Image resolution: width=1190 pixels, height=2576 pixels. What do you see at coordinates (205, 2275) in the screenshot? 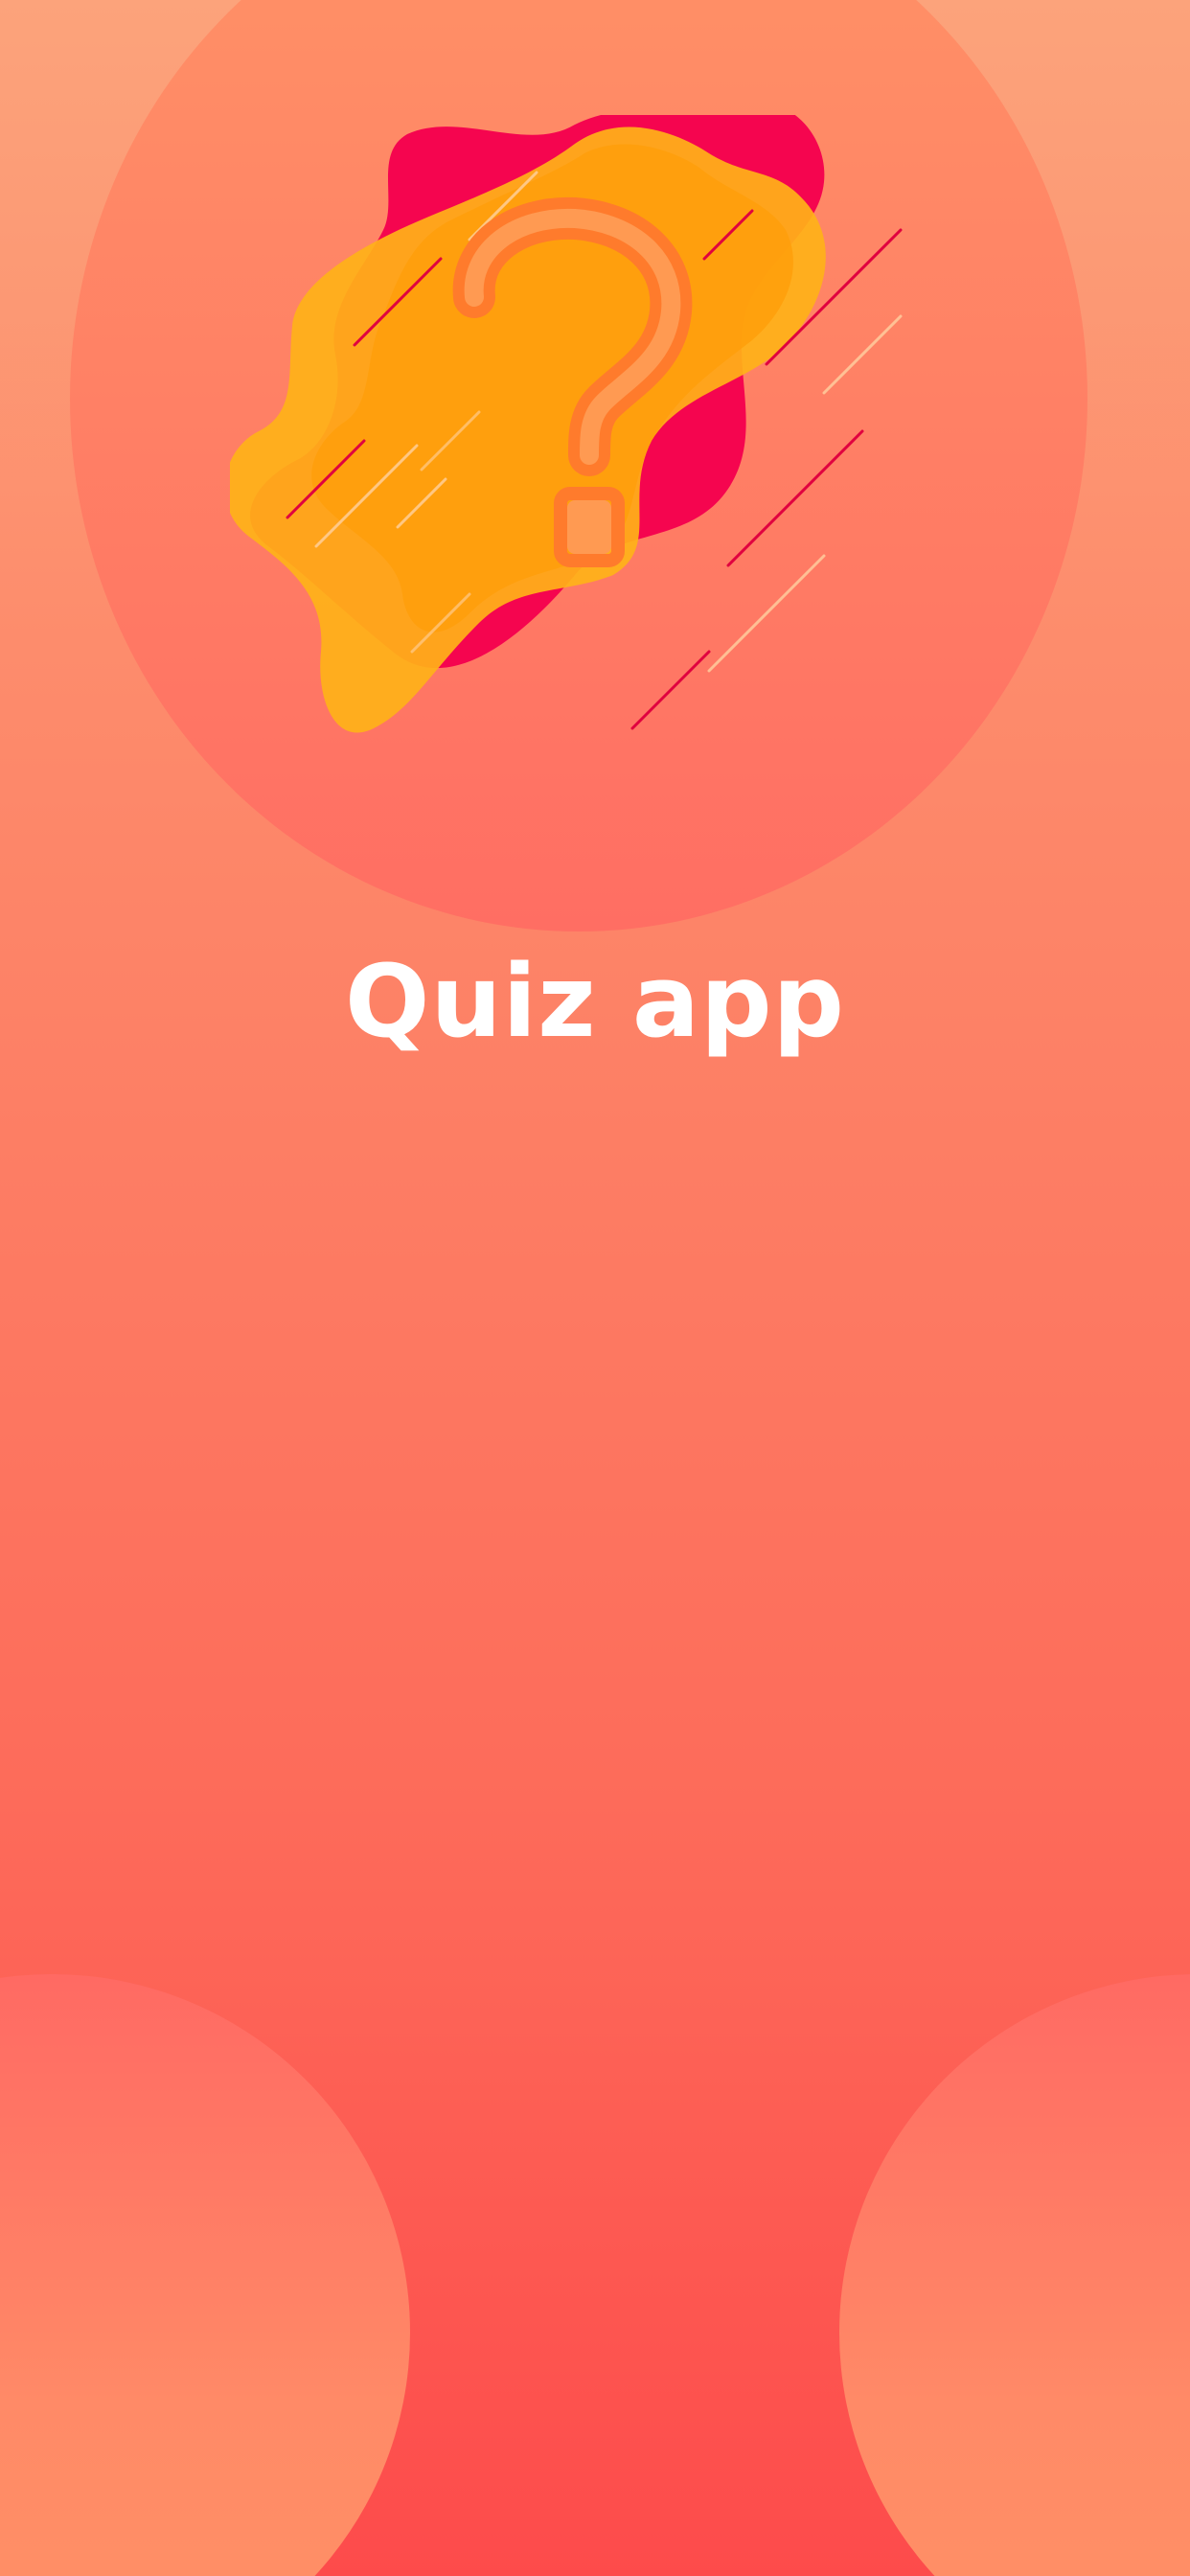
I see `decorative-circle-left` at bounding box center [205, 2275].